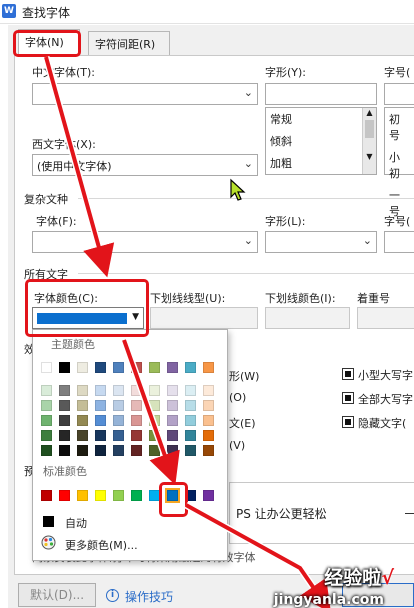 This screenshot has height=608, width=414. I want to click on size-list: 初号 小初 一号, so click(399, 162).